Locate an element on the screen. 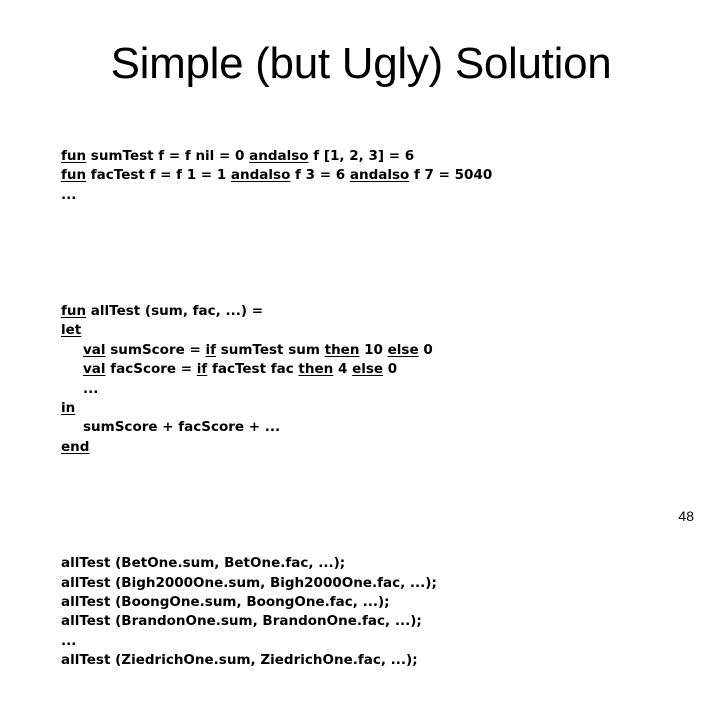  keyword: end is located at coordinates (75, 446).